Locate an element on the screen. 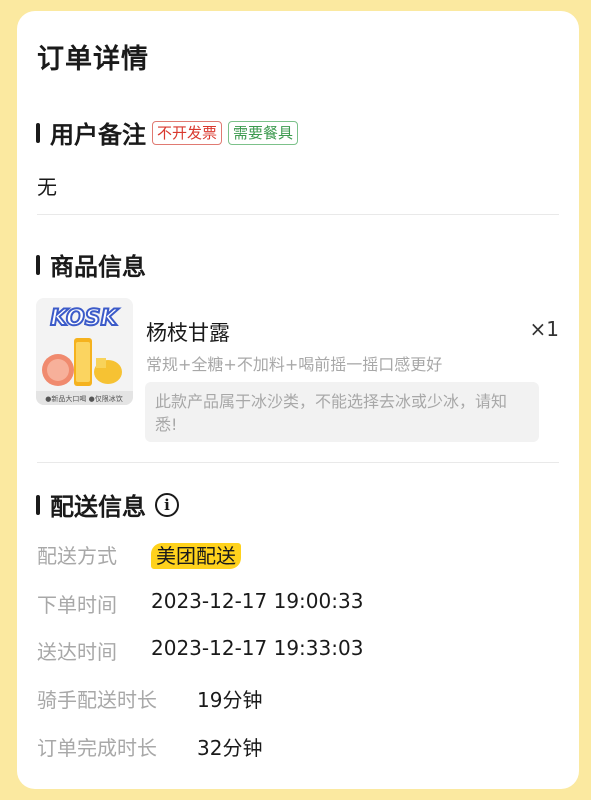  delivery-method-value-wrap: 美团配送 is located at coordinates (196, 554).